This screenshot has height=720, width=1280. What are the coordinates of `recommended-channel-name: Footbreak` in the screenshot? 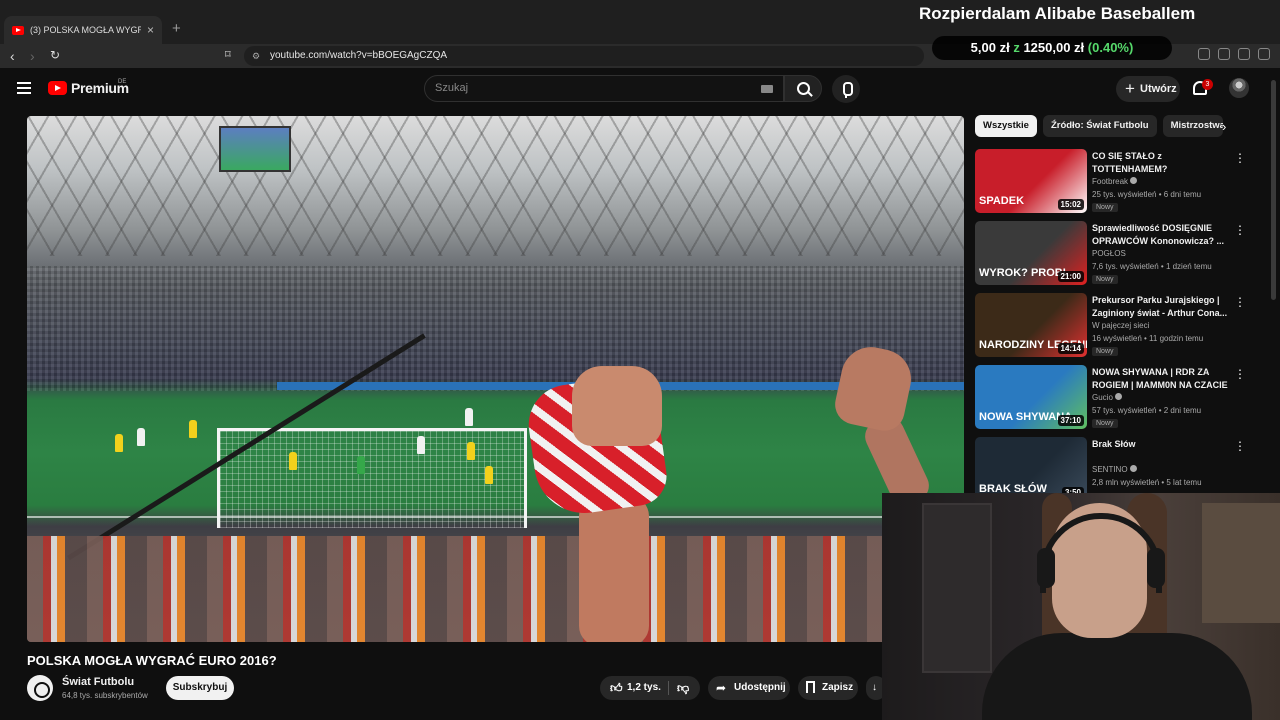 It's located at (1115, 181).